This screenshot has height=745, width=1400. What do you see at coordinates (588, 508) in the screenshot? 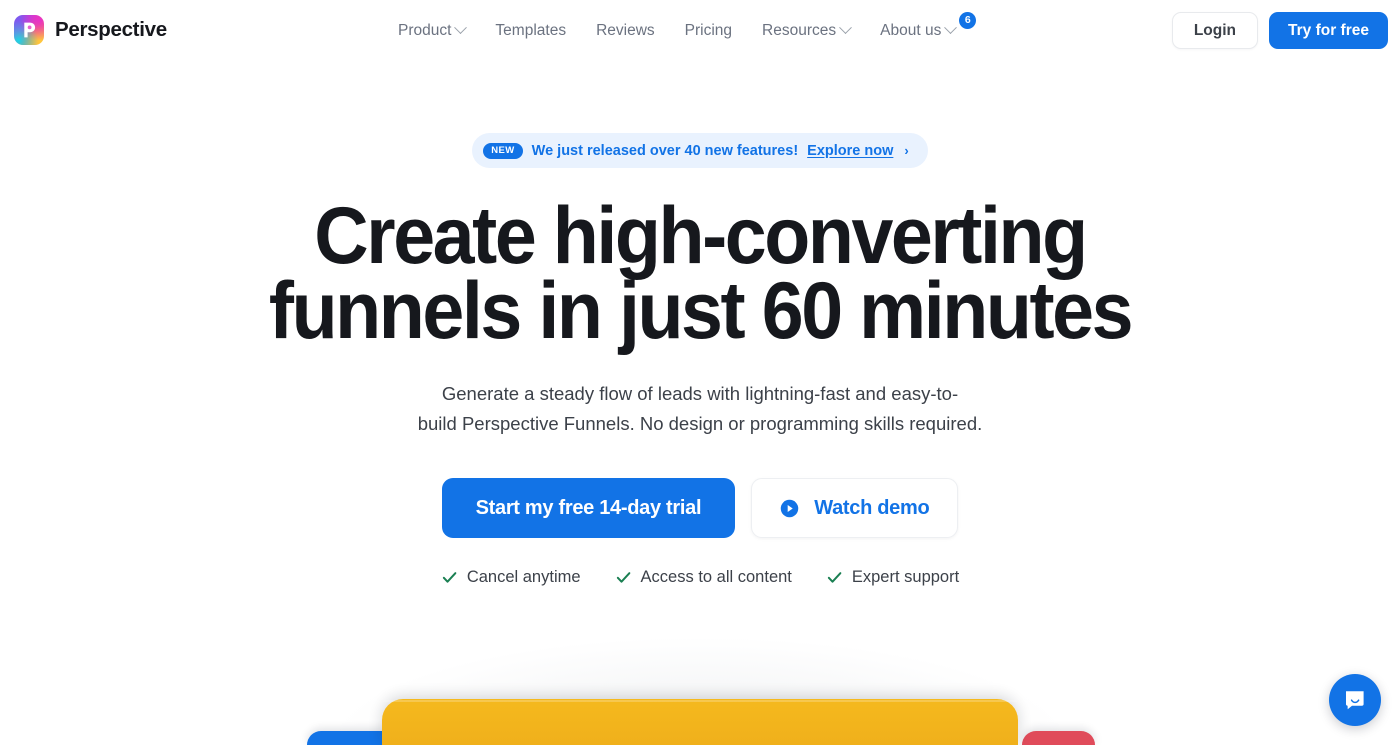
I see `start-free-trial-button: Start my free 14-day trial` at bounding box center [588, 508].